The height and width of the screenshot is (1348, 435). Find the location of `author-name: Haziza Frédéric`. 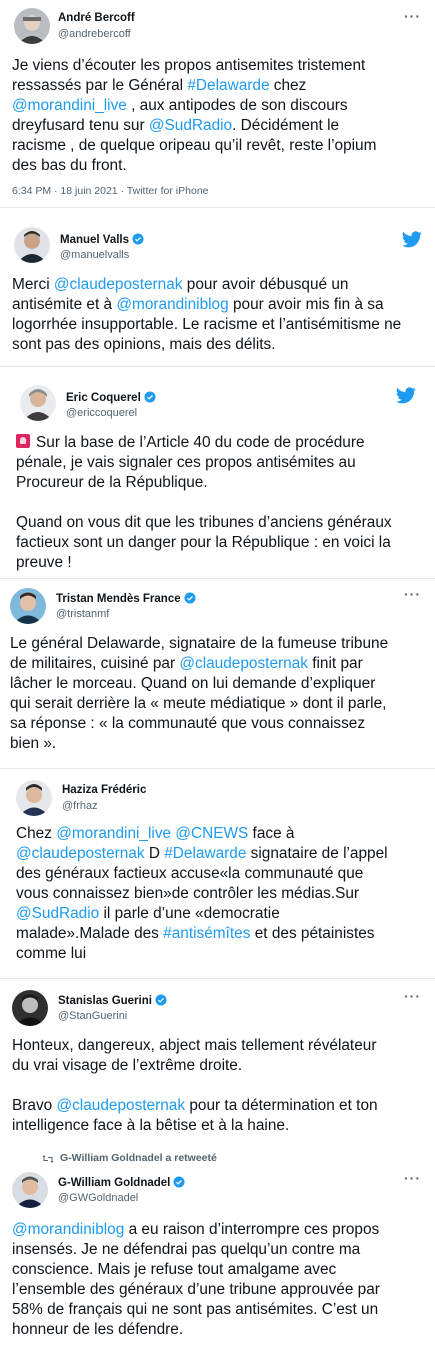

author-name: Haziza Frédéric is located at coordinates (104, 790).